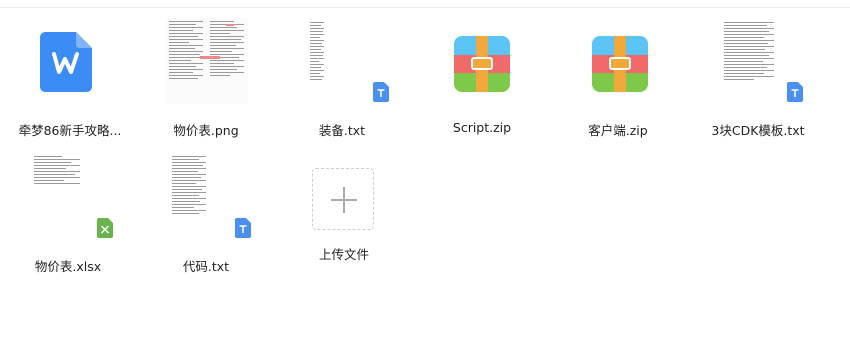 The width and height of the screenshot is (850, 352). Describe the element at coordinates (341, 77) in the screenshot. I see `file-item-equipment-txt: 装备.txt` at that location.